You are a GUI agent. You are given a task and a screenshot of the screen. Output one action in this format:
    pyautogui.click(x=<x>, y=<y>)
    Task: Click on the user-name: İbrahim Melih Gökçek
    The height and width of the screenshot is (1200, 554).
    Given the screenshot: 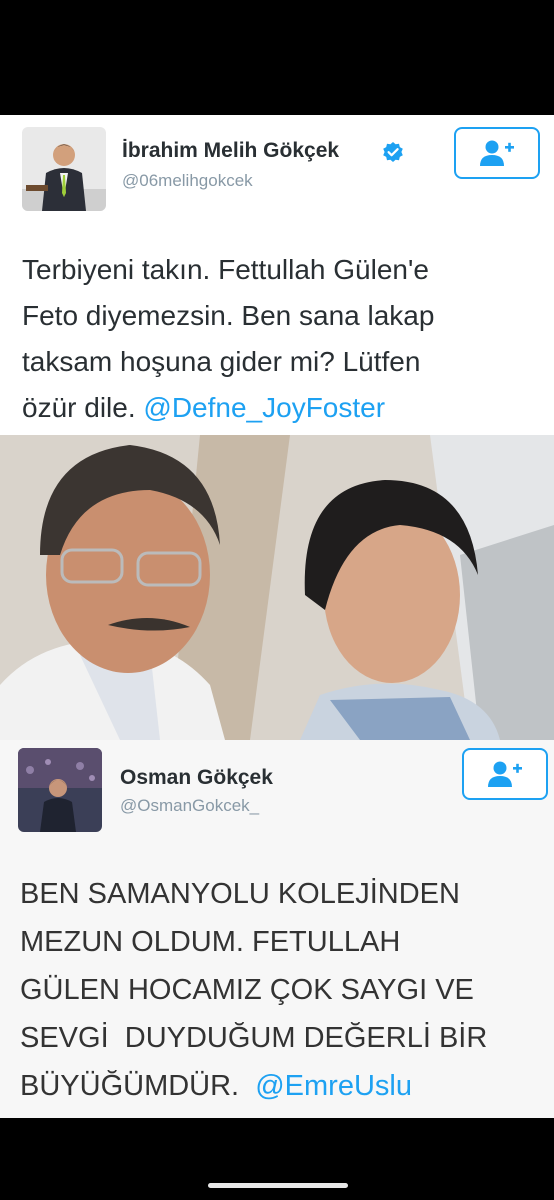 What is the action you would take?
    pyautogui.click(x=230, y=151)
    